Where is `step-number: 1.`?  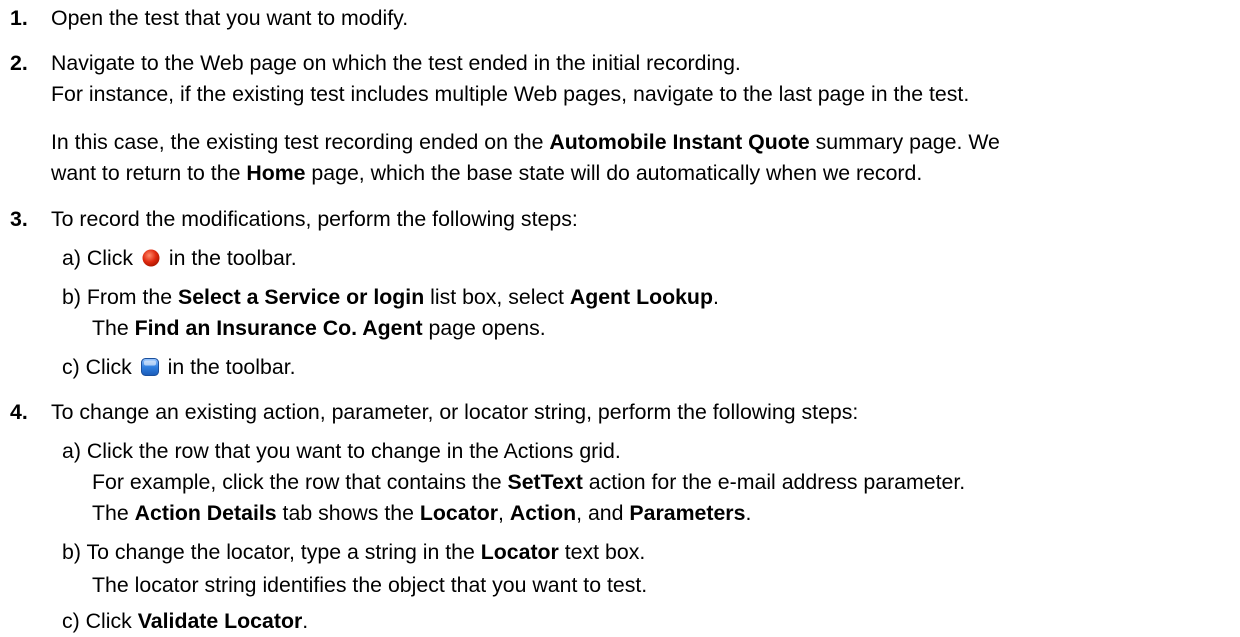 step-number: 1. is located at coordinates (19, 18).